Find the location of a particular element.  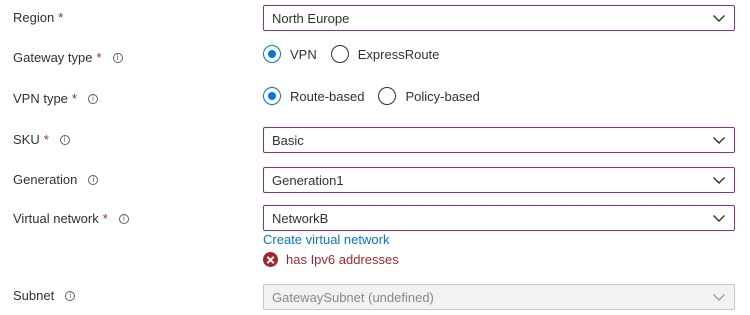

virtual-network-select: NetworkB is located at coordinates (499, 218).